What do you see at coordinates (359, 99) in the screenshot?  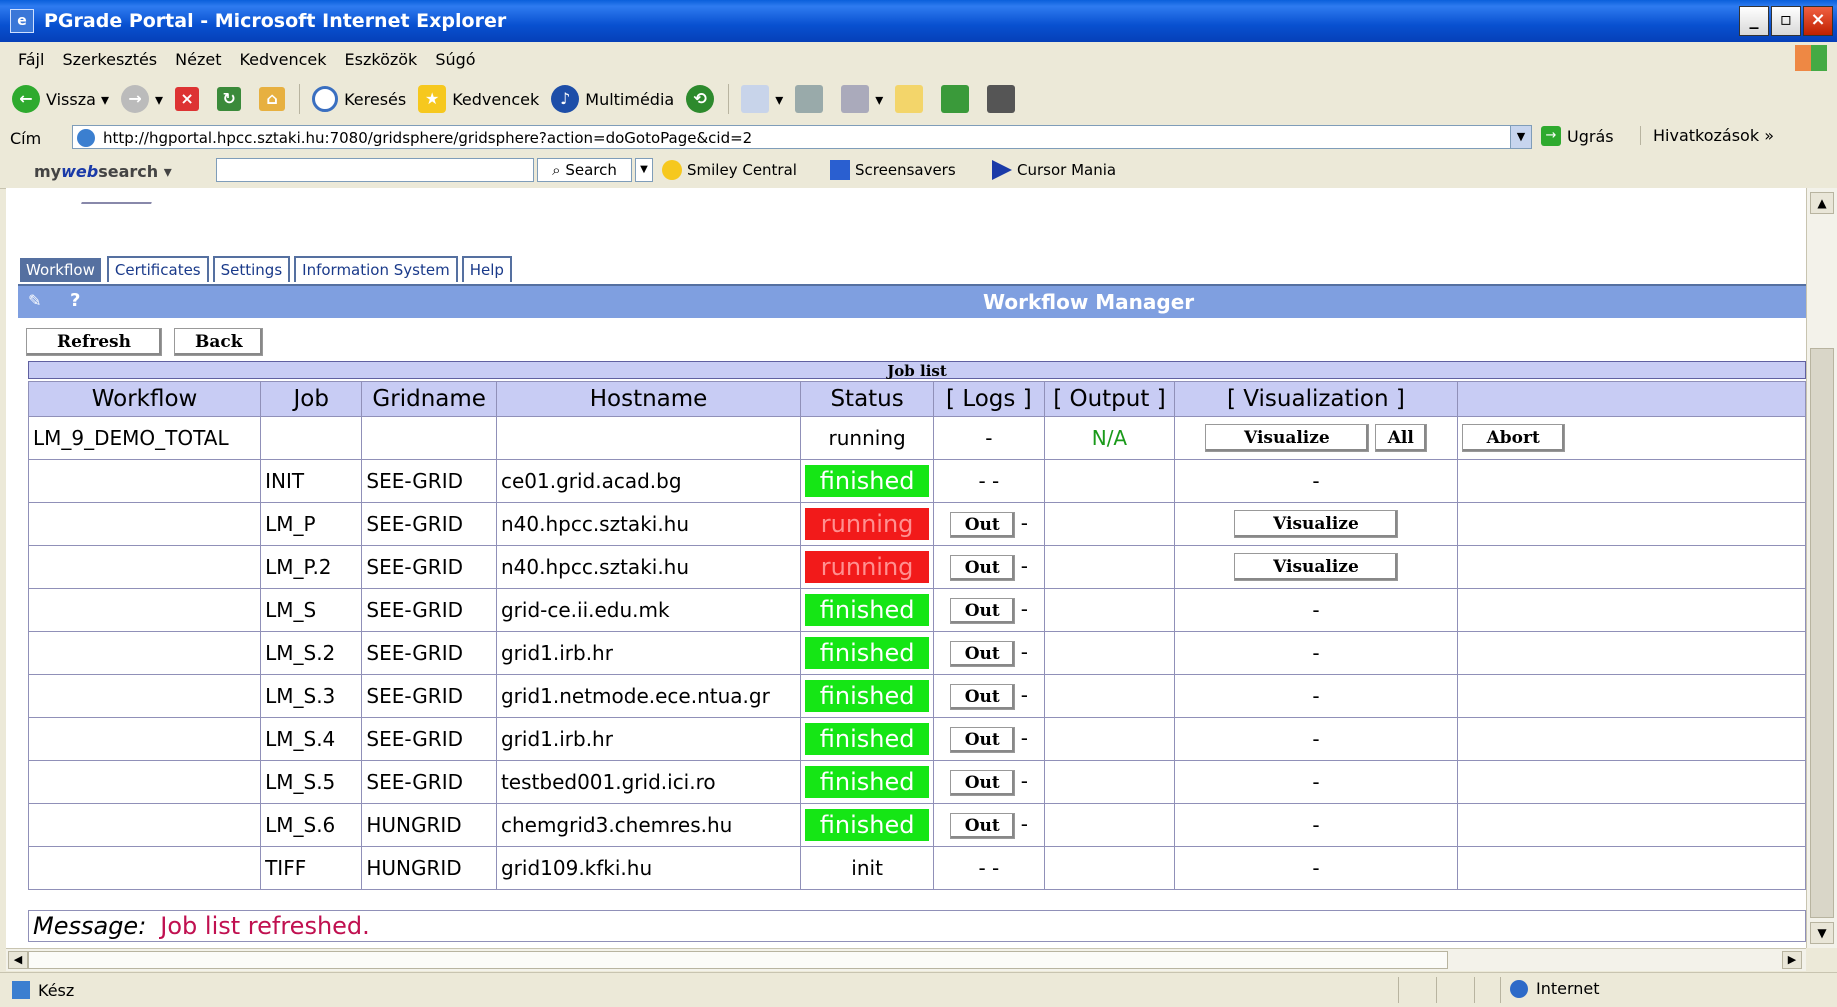 I see `search-button: Keresés` at bounding box center [359, 99].